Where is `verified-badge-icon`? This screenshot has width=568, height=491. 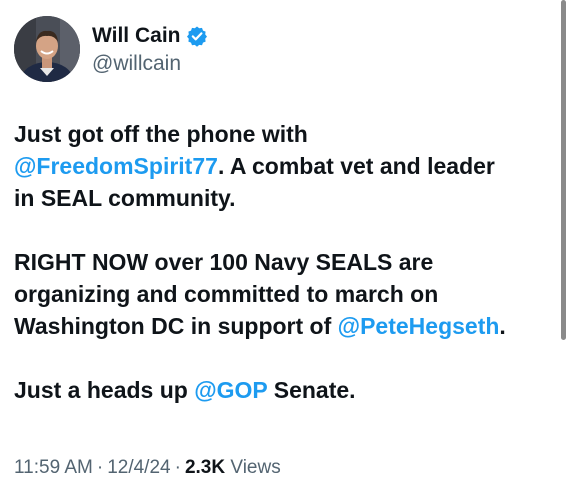 verified-badge-icon is located at coordinates (197, 36).